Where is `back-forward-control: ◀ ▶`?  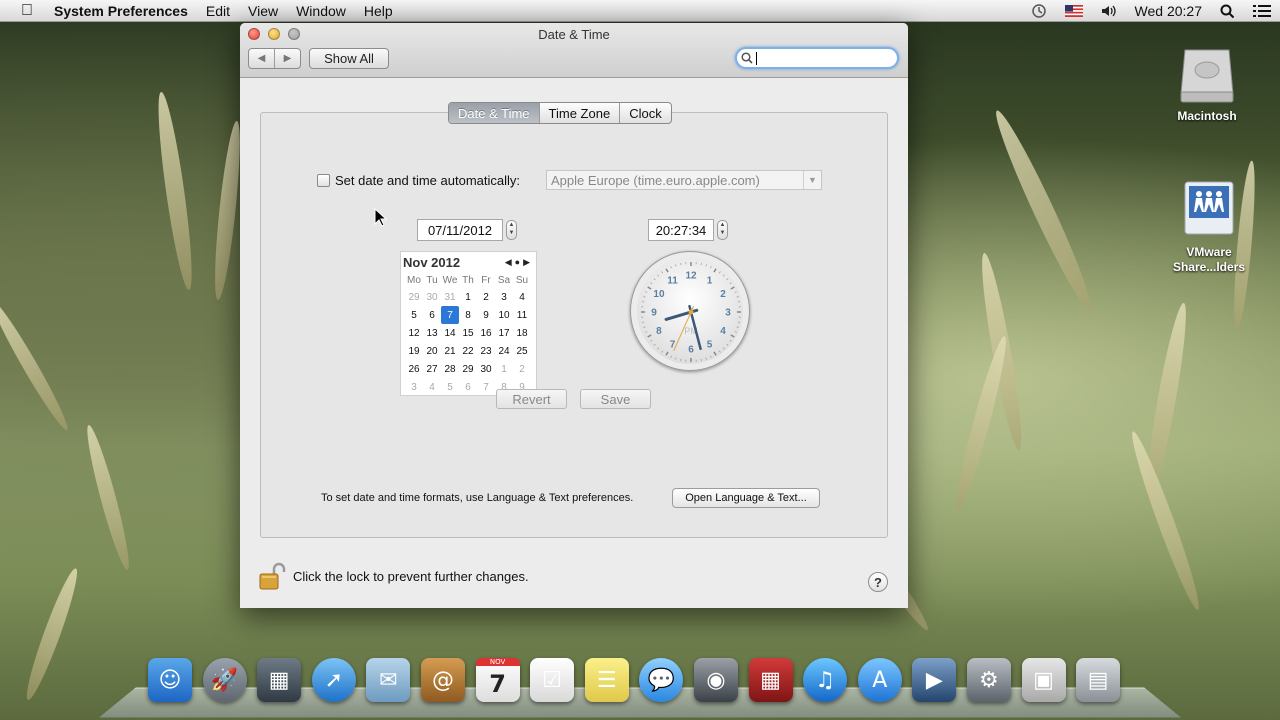
back-forward-control: ◀ ▶ is located at coordinates (274, 58).